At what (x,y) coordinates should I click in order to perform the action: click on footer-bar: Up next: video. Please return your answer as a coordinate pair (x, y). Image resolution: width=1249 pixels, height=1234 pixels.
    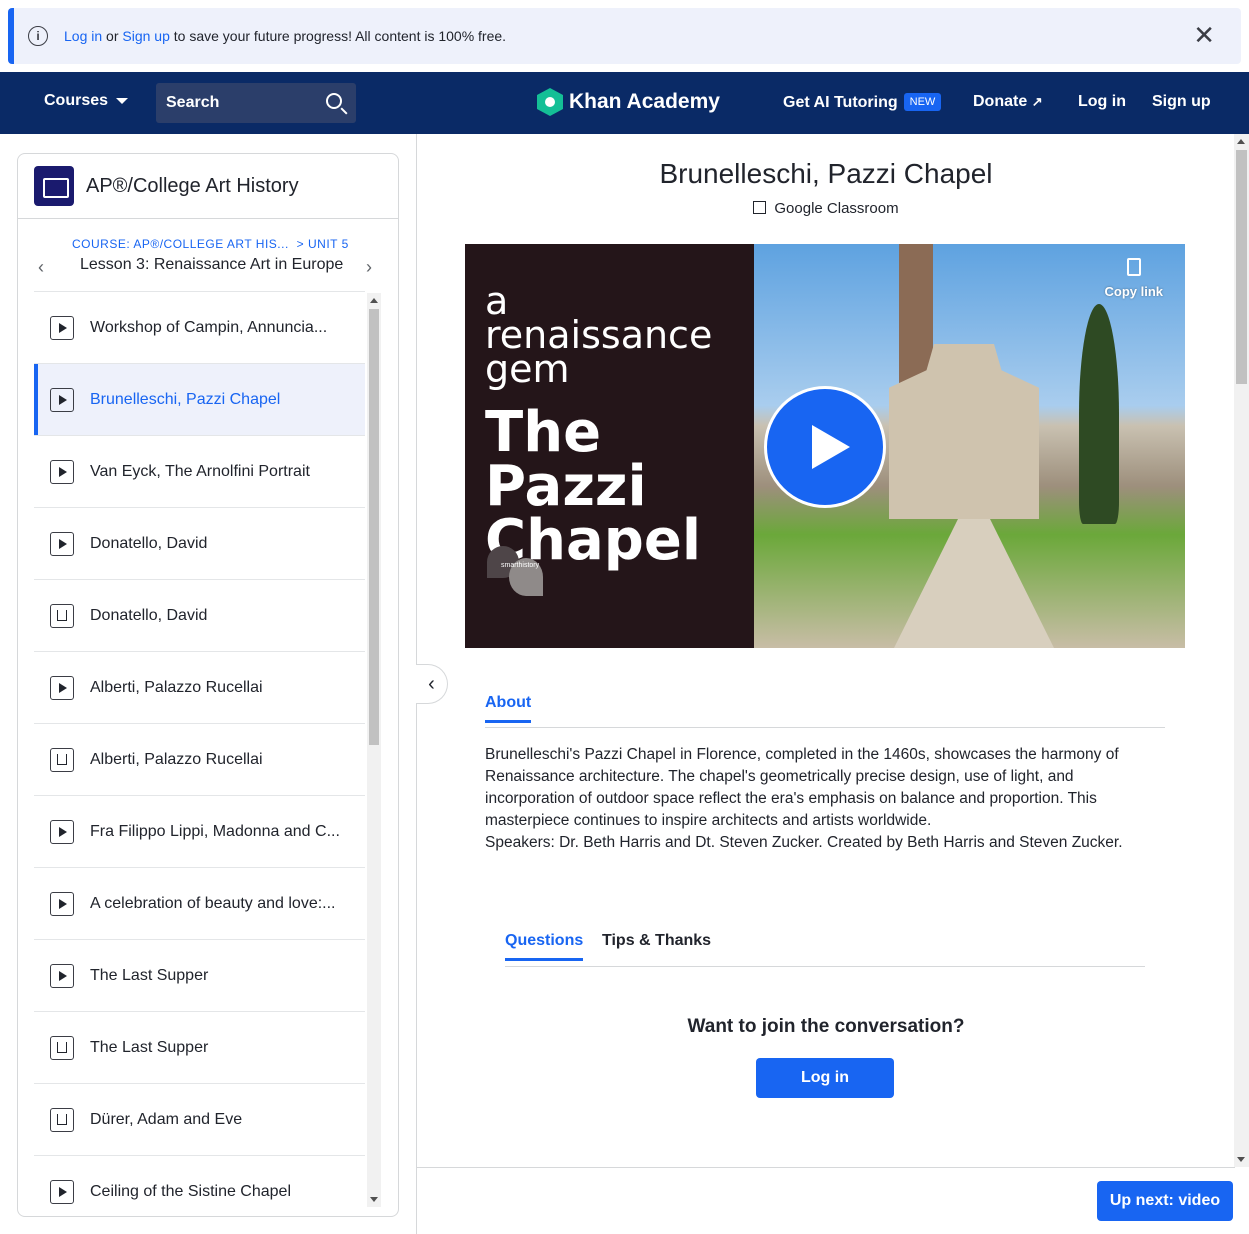
    Looking at the image, I should click on (826, 1200).